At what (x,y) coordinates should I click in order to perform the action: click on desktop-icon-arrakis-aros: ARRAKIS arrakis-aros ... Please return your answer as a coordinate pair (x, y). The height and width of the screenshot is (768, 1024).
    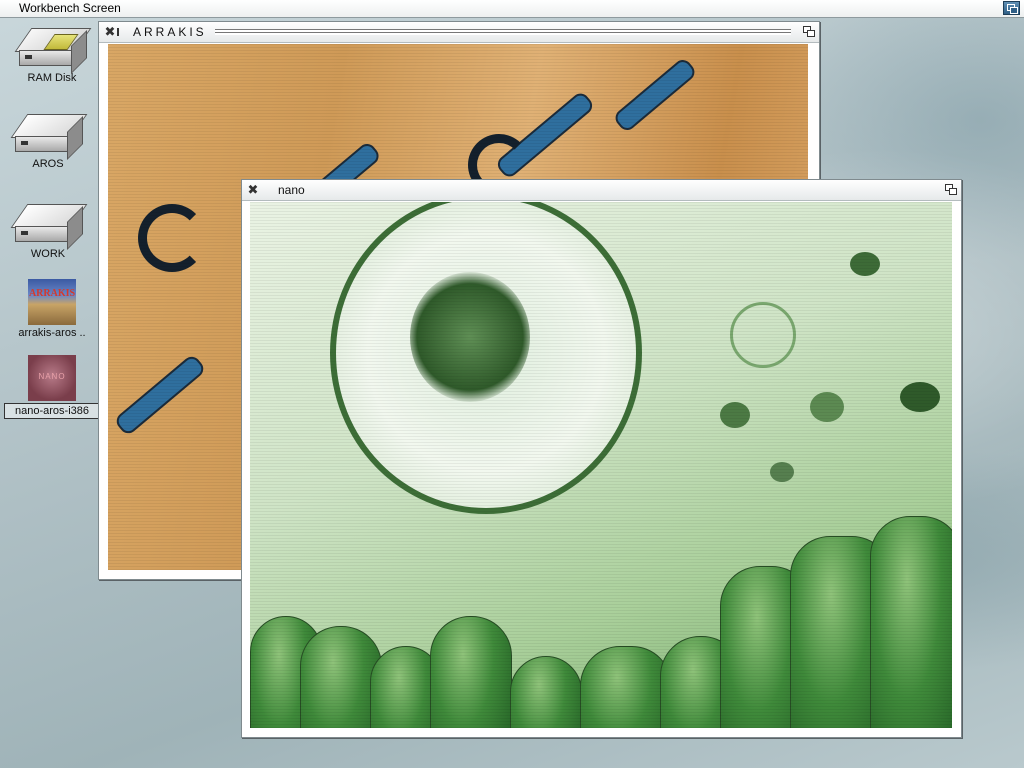
    Looking at the image, I should click on (52, 309).